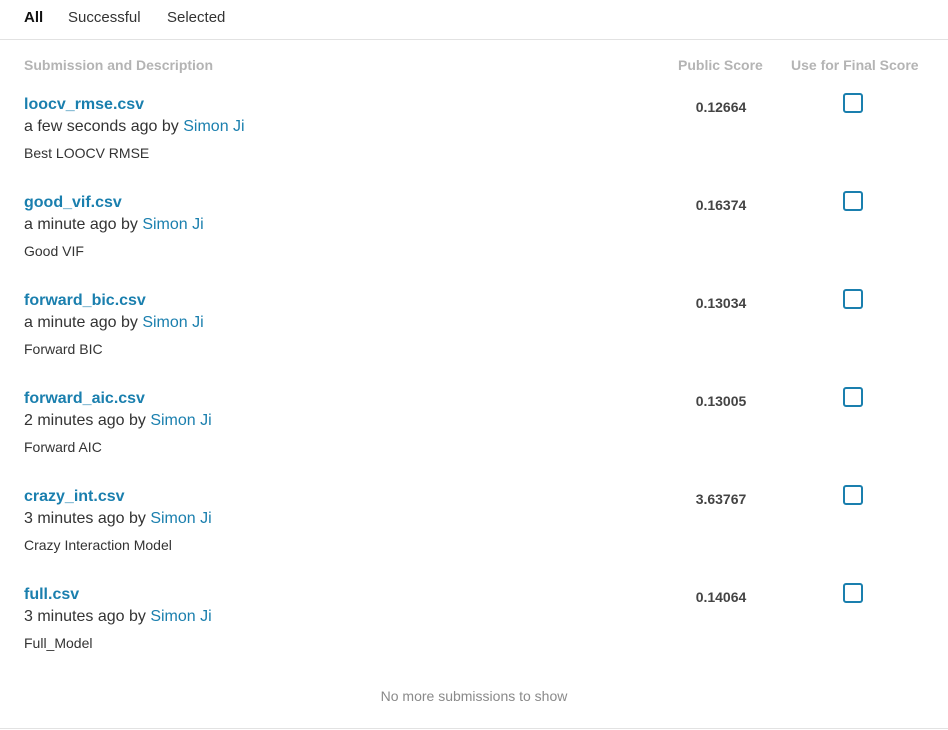 The image size is (948, 730). What do you see at coordinates (51, 595) in the screenshot?
I see `submission-file-link: full.csv` at bounding box center [51, 595].